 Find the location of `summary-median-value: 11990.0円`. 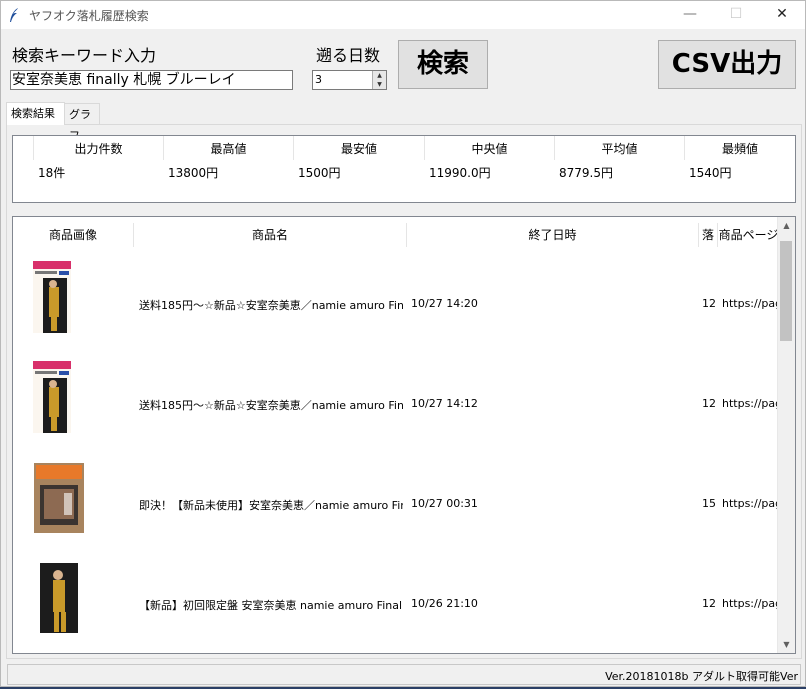

summary-median-value: 11990.0円 is located at coordinates (460, 173).